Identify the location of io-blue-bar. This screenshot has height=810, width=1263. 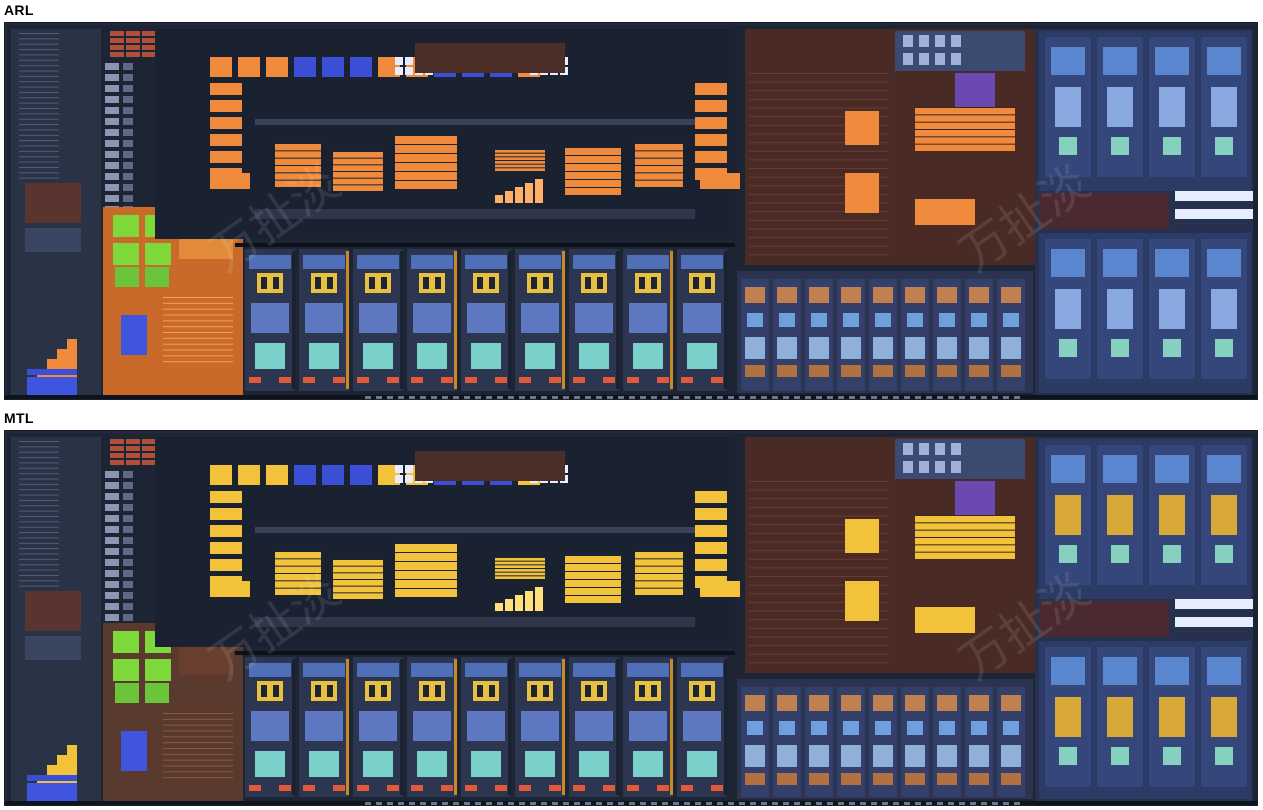
(52, 372).